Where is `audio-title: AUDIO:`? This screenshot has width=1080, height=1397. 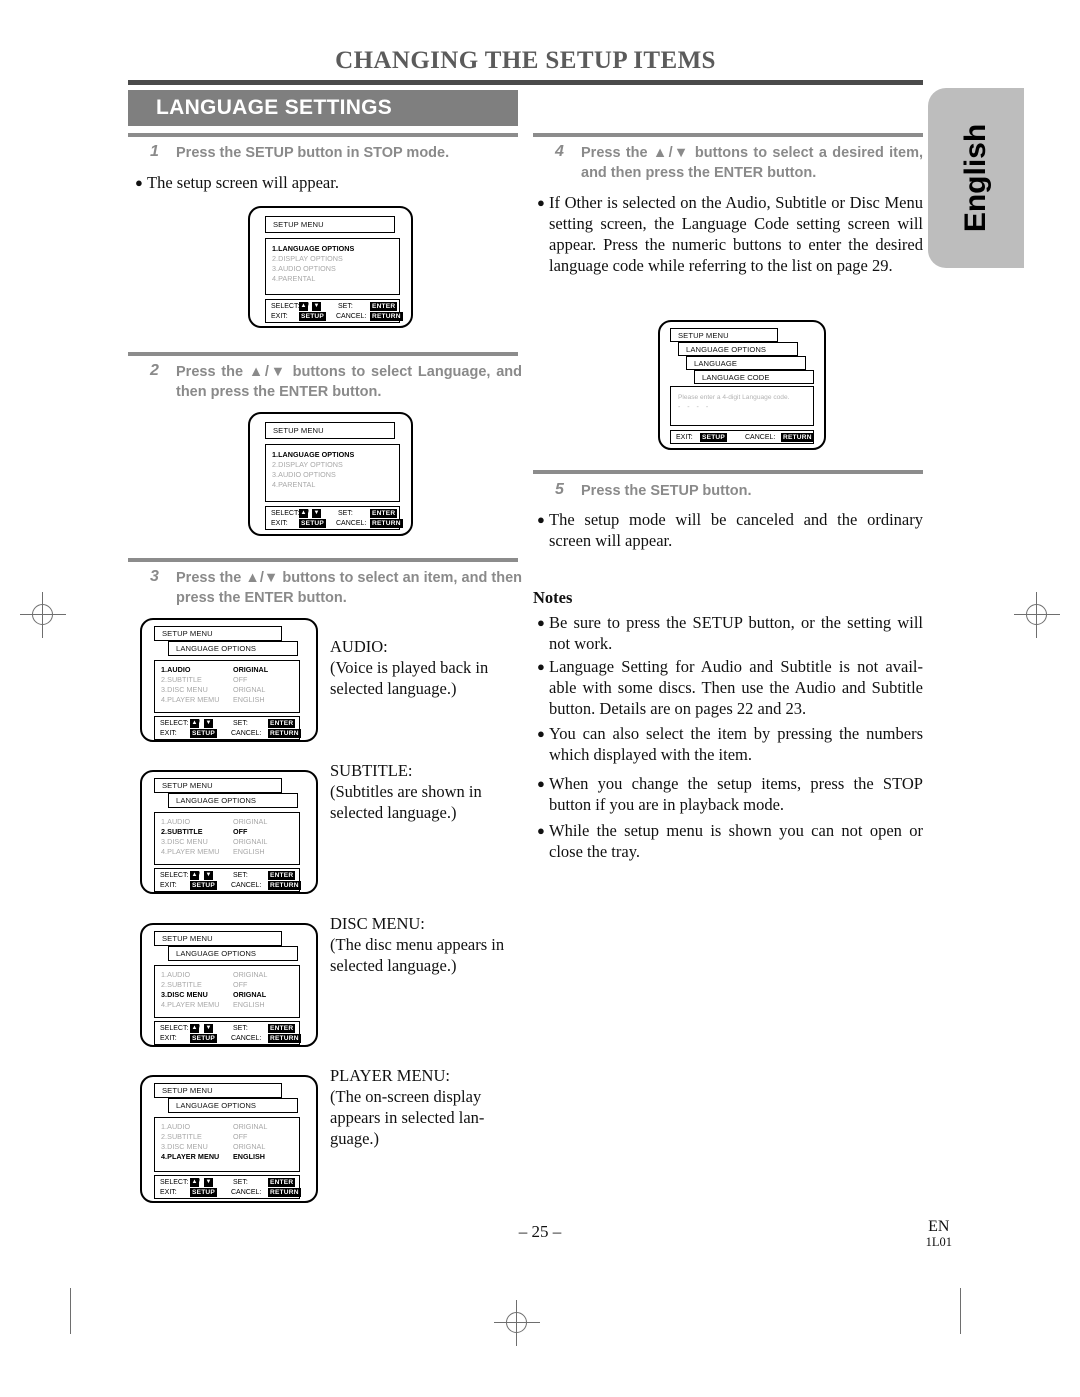
audio-title: AUDIO: is located at coordinates (359, 646).